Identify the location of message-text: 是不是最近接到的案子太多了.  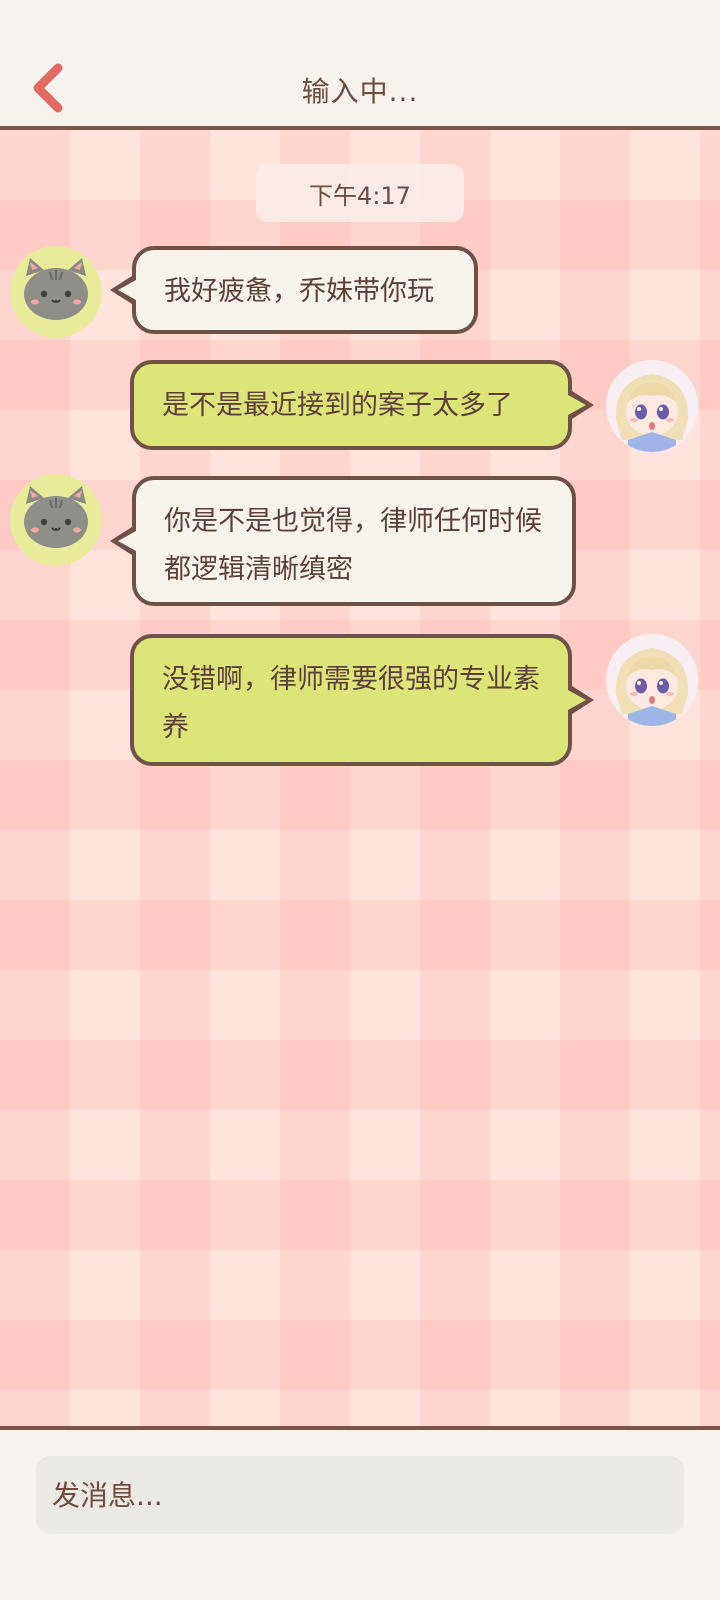
(337, 405).